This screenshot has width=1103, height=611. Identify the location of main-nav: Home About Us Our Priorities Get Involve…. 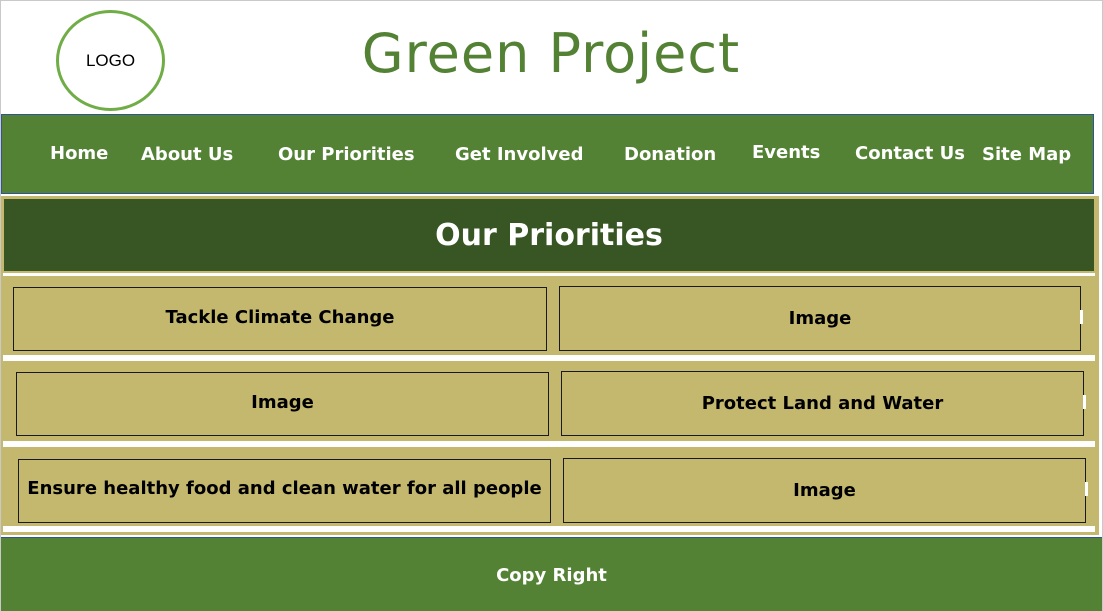
(547, 154).